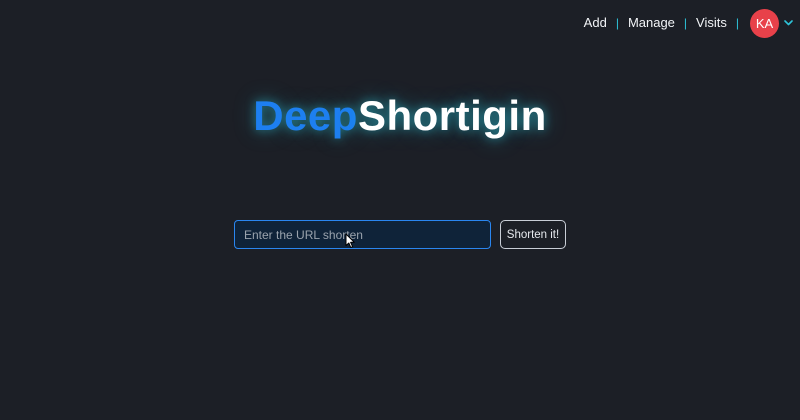  Describe the element at coordinates (595, 23) in the screenshot. I see `nav-link-add: Add` at that location.